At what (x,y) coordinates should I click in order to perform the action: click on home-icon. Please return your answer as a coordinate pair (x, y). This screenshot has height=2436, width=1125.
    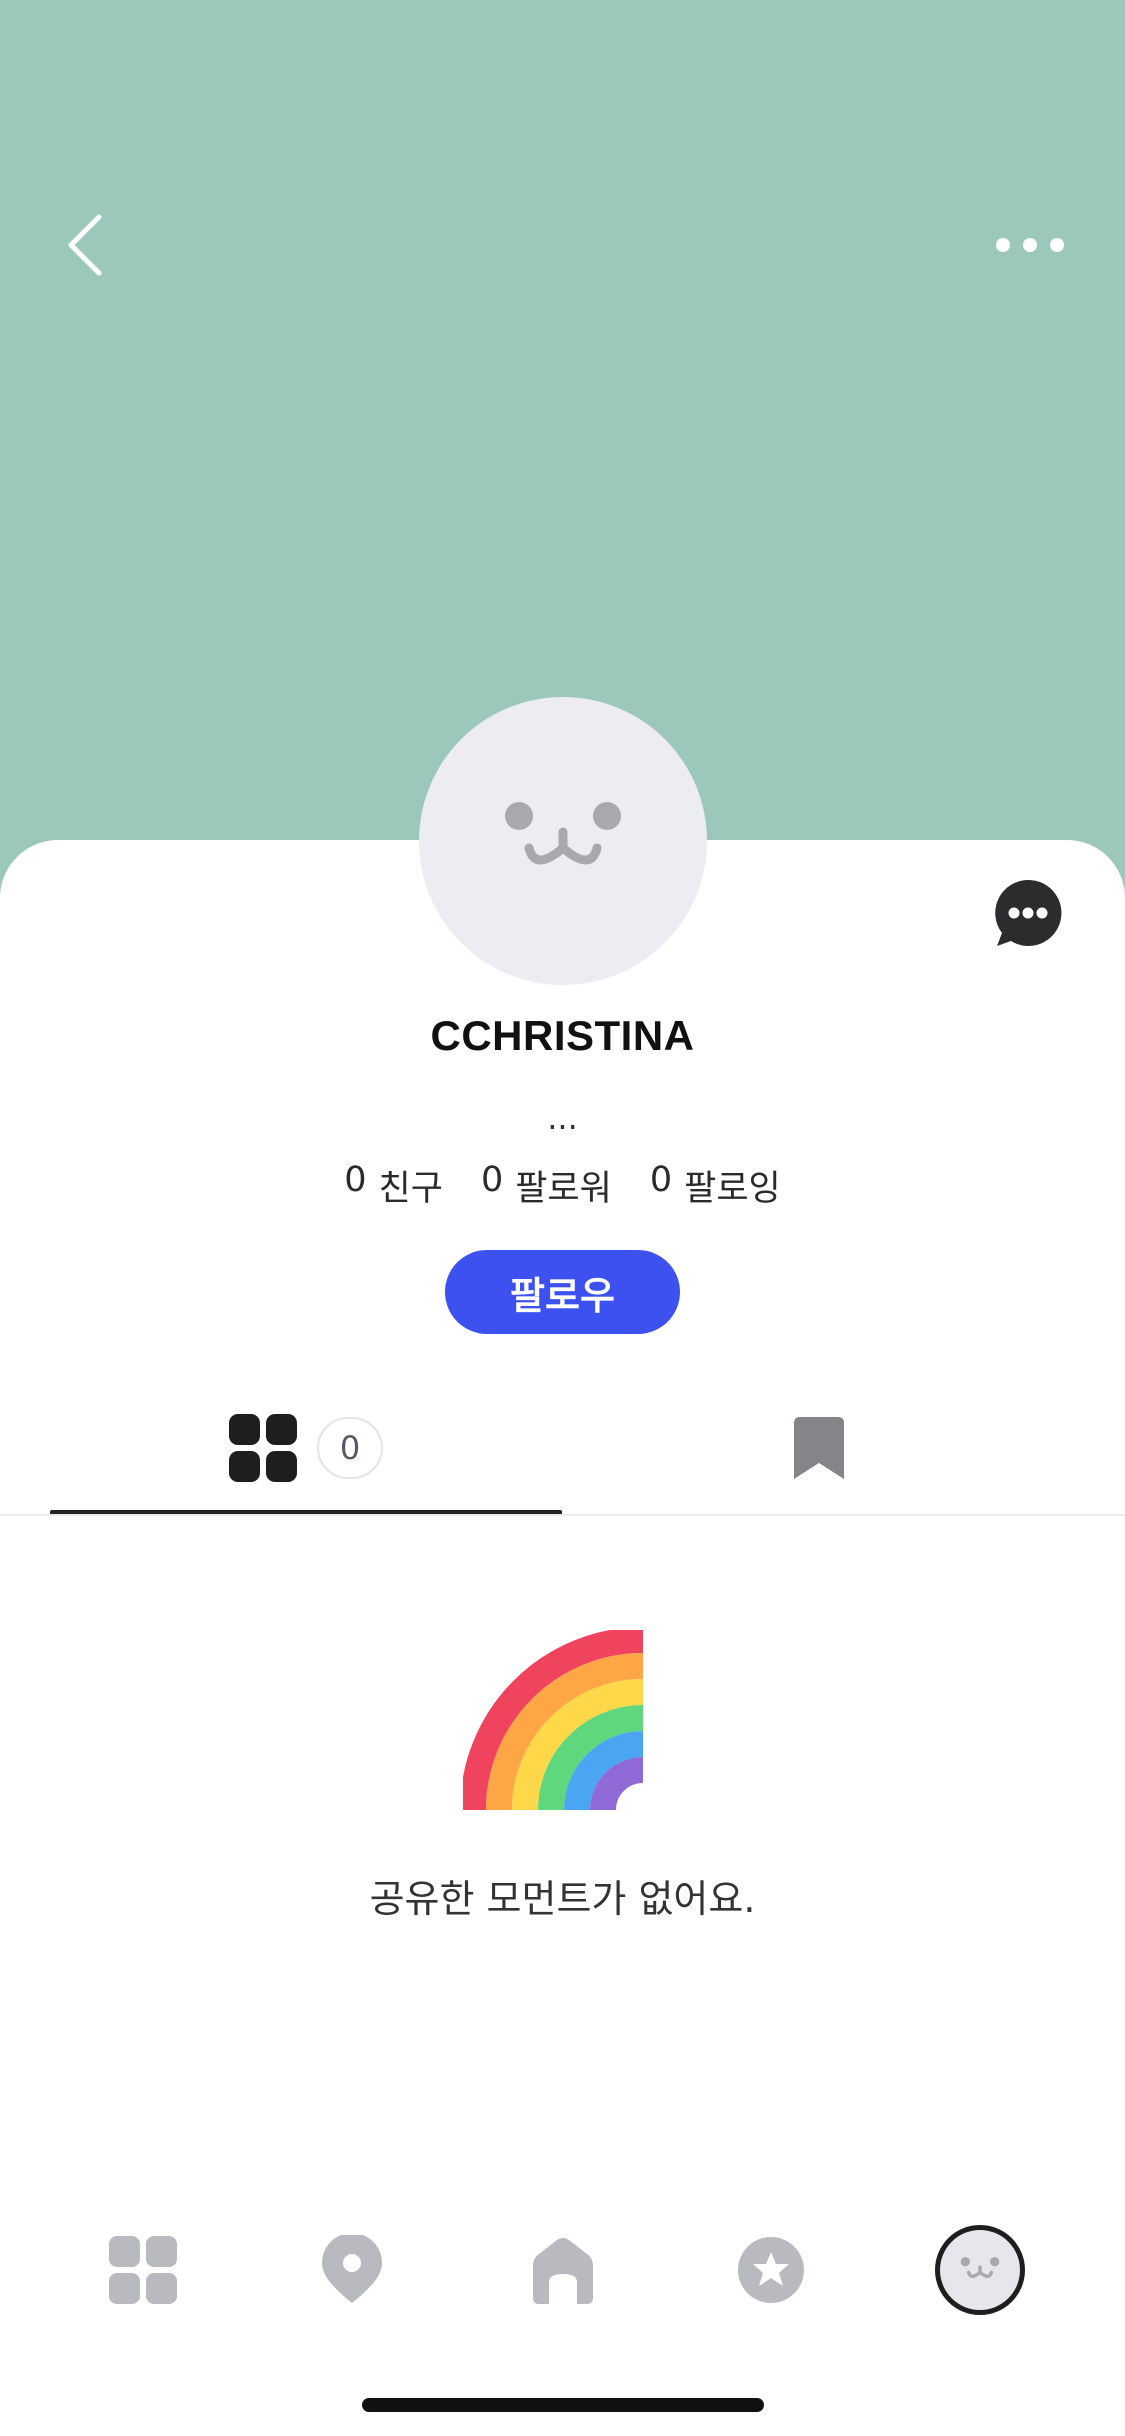
    Looking at the image, I should click on (563, 2271).